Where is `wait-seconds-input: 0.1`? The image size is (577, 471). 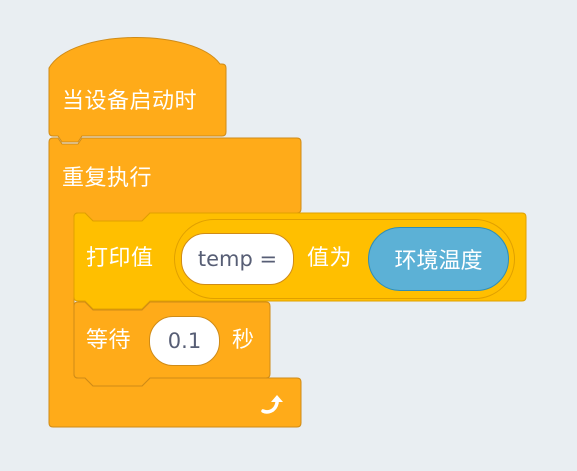
wait-seconds-input: 0.1 is located at coordinates (184, 341).